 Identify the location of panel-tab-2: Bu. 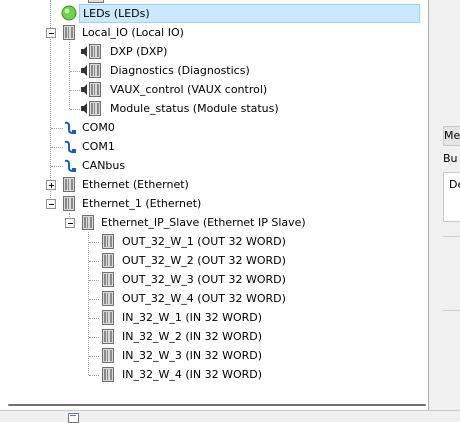
(451, 159).